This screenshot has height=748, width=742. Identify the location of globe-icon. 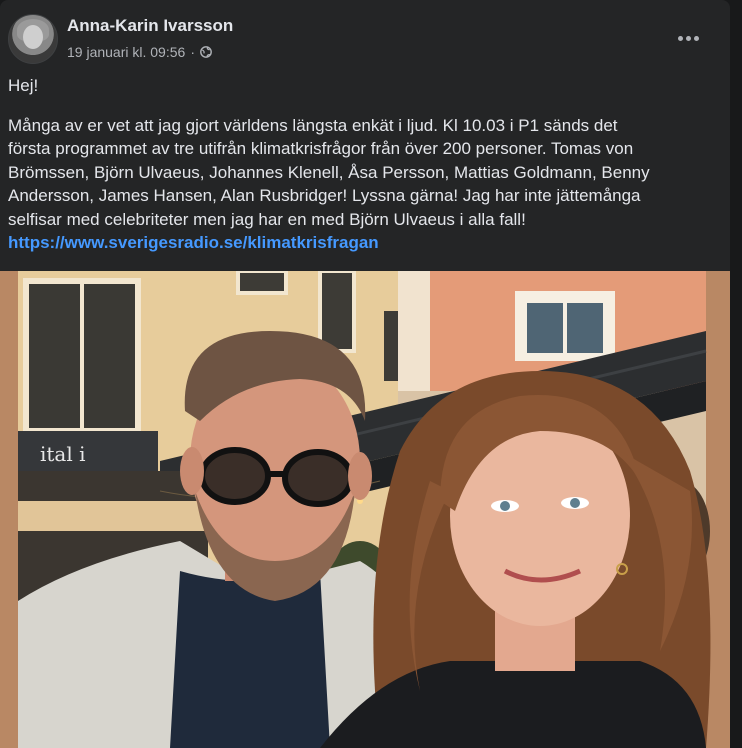
(206, 52).